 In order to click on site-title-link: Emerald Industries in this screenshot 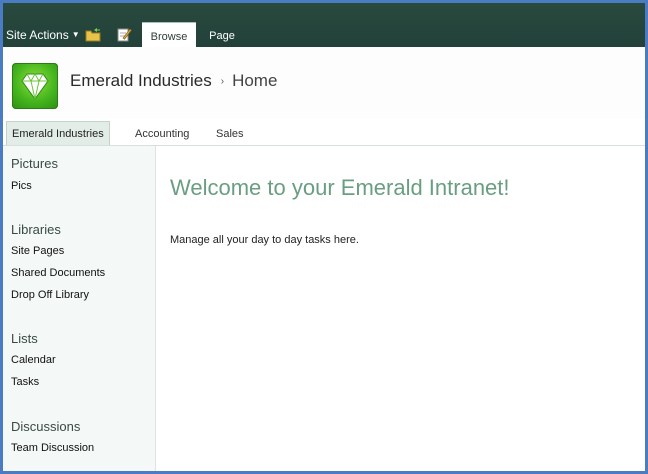, I will do `click(141, 81)`.